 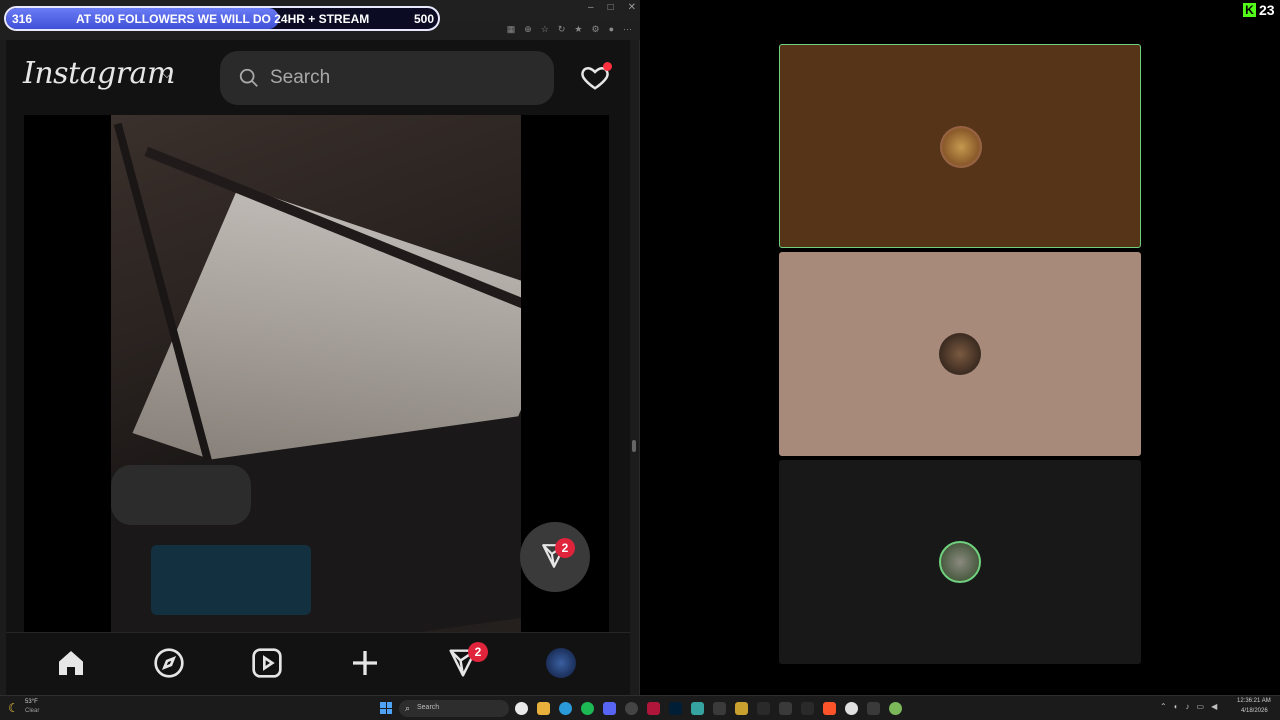 What do you see at coordinates (454, 708) in the screenshot?
I see `taskbar-search: ⌕ Search` at bounding box center [454, 708].